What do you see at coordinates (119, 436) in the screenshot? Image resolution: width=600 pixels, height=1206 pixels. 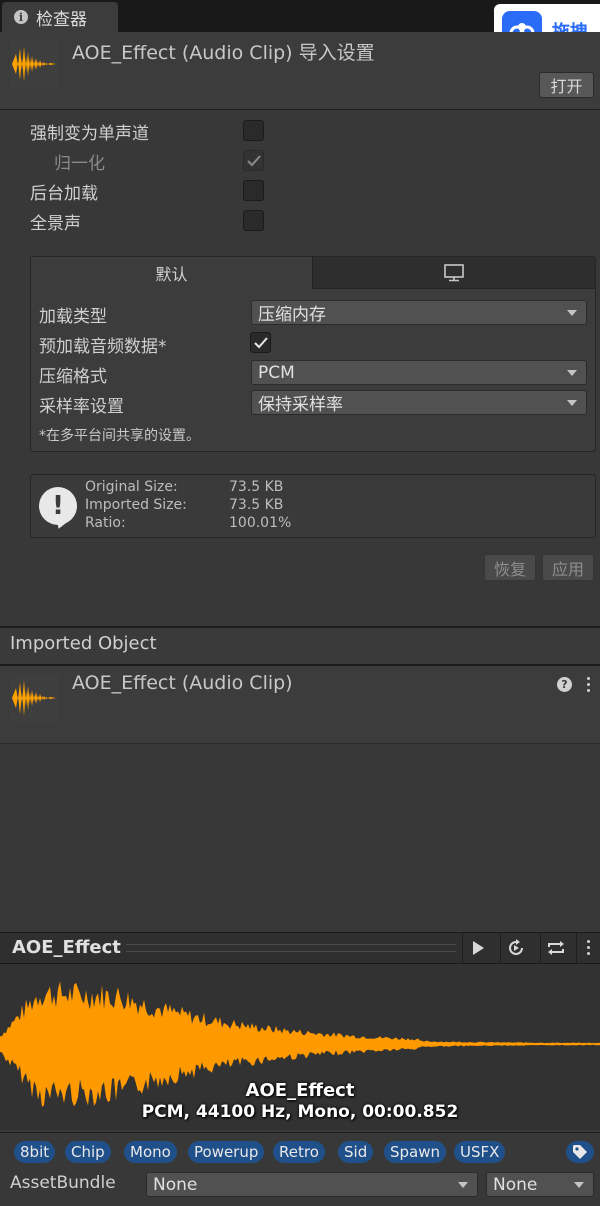 I see `shared-settings-note: *在多平台间共享的设置。` at bounding box center [119, 436].